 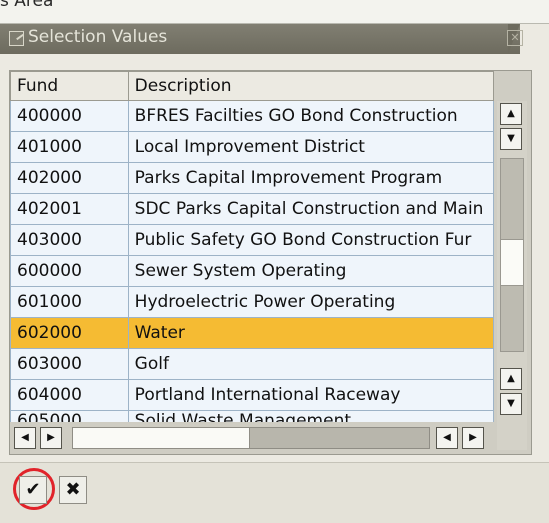 I want to click on table-row: 402000 Parks Capital Improvement Program, so click(x=252, y=178).